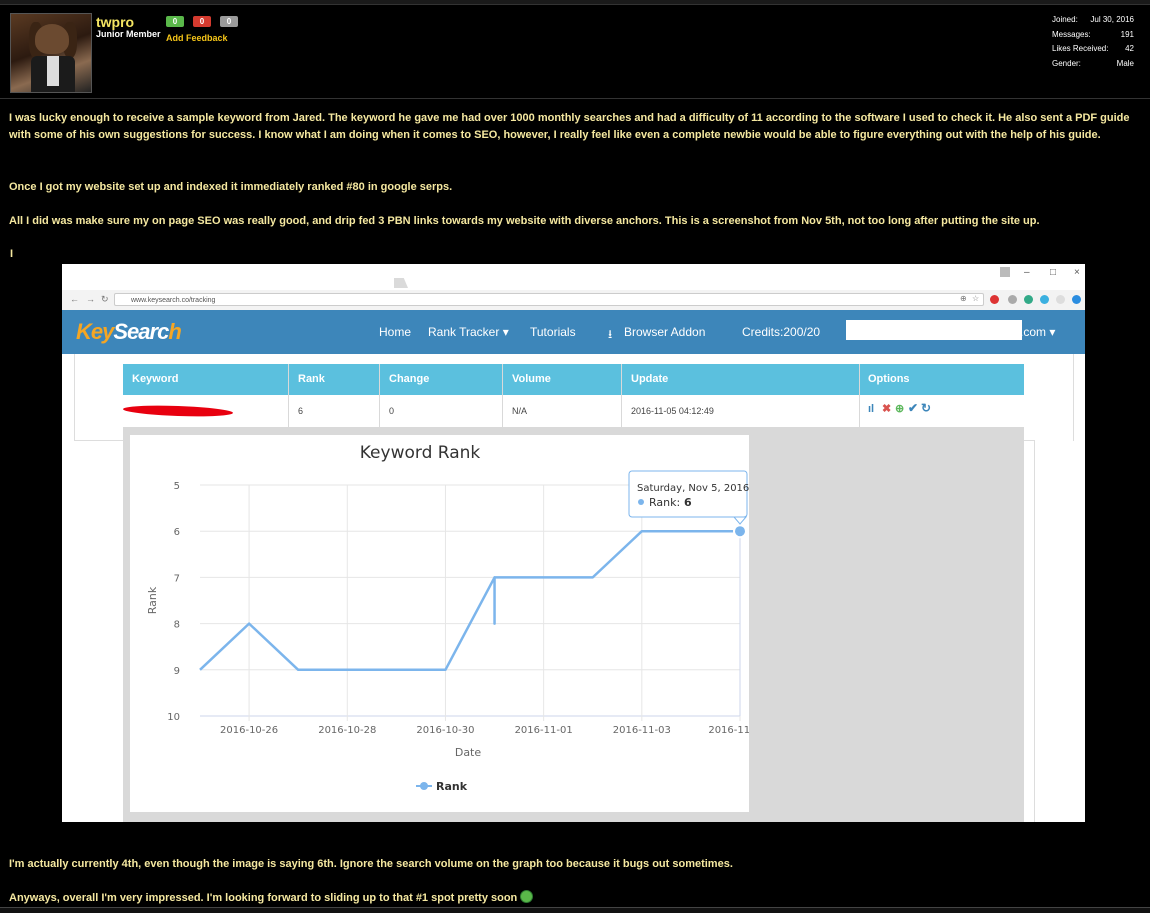 This screenshot has height=913, width=1150. Describe the element at coordinates (177, 625) in the screenshot. I see `y-tick-label: 8` at that location.